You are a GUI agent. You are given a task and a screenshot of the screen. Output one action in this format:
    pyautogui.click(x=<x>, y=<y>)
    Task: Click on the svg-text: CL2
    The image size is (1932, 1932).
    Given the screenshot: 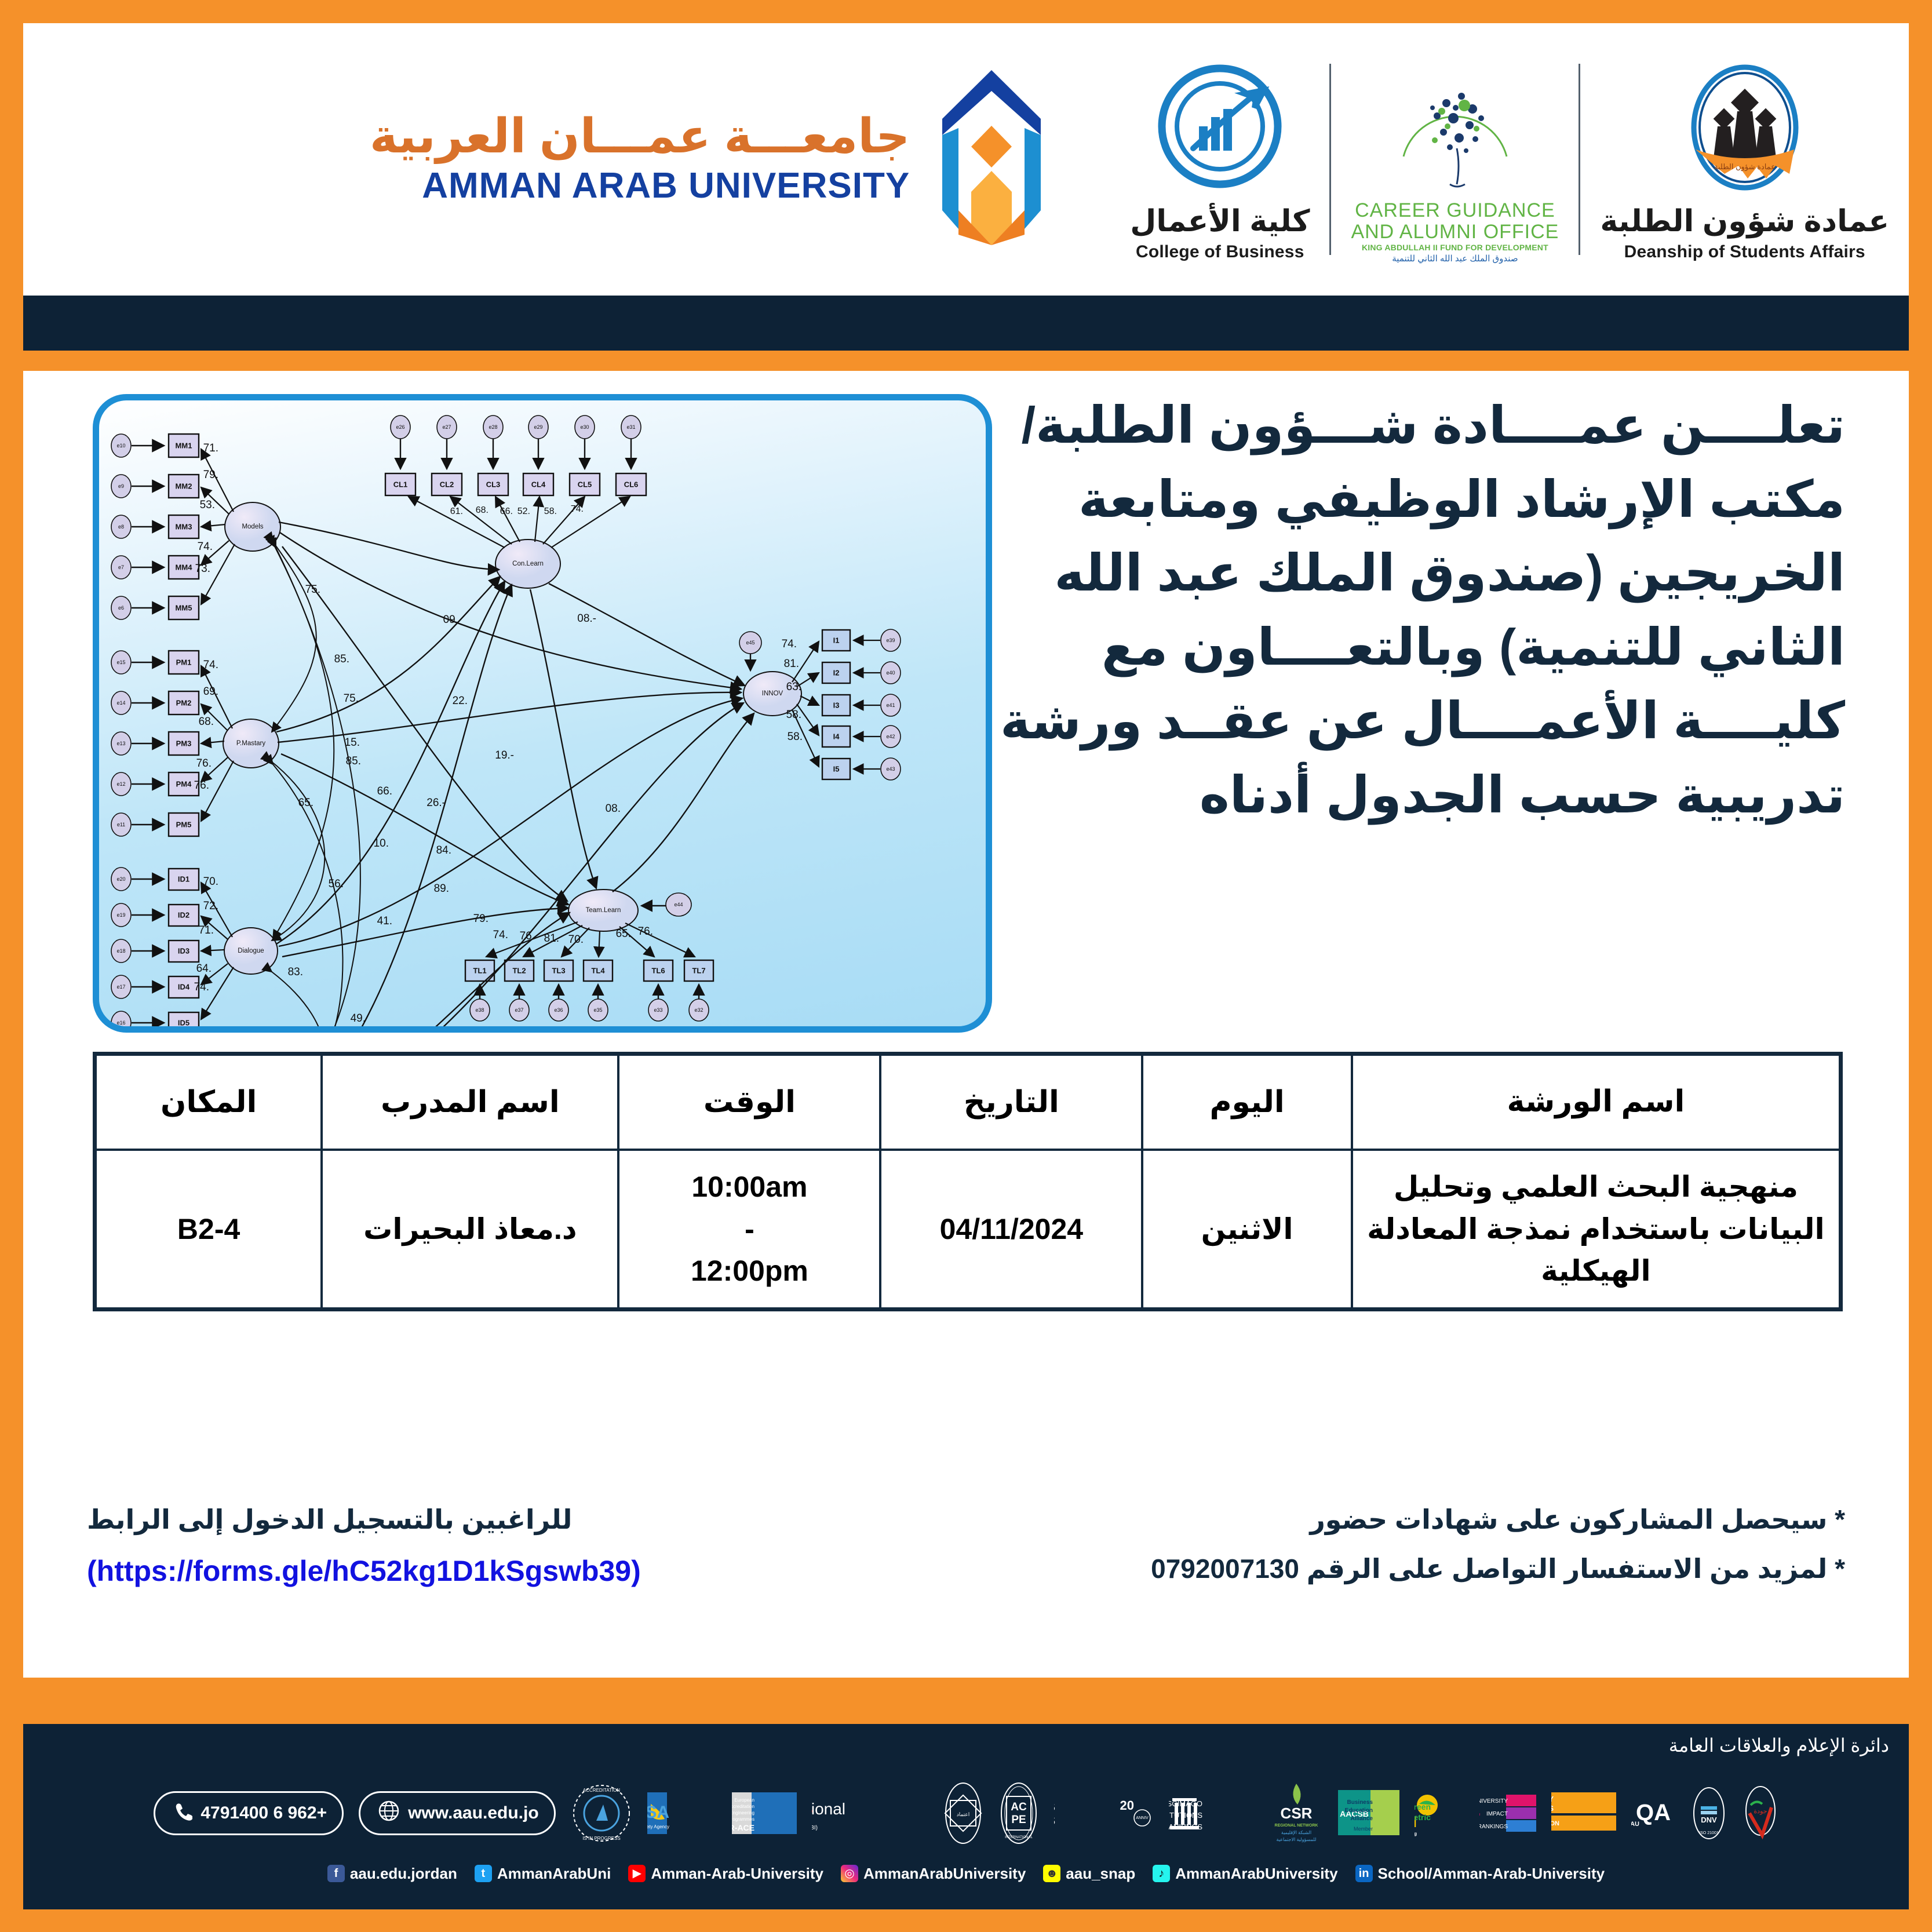 What is the action you would take?
    pyautogui.click(x=447, y=485)
    